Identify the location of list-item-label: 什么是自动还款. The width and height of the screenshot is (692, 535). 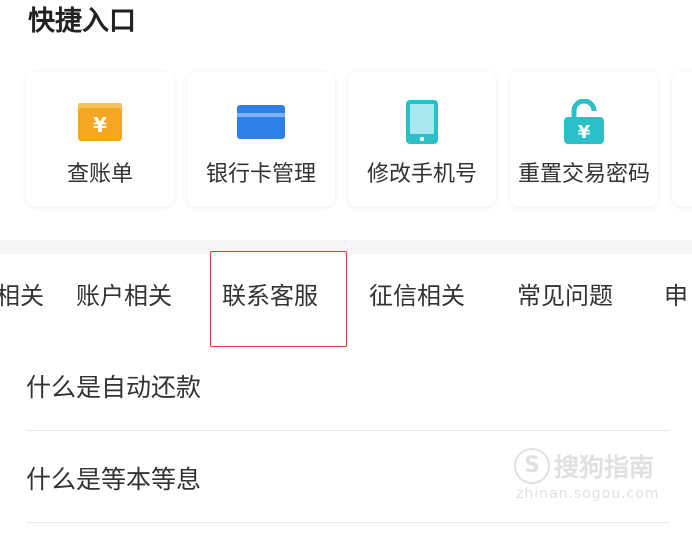
(114, 387).